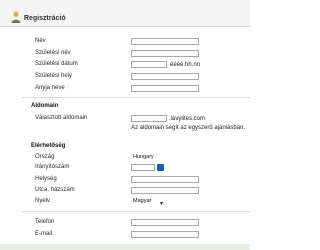 The width and height of the screenshot is (320, 250). What do you see at coordinates (165, 88) in the screenshot?
I see `mother-name-input` at bounding box center [165, 88].